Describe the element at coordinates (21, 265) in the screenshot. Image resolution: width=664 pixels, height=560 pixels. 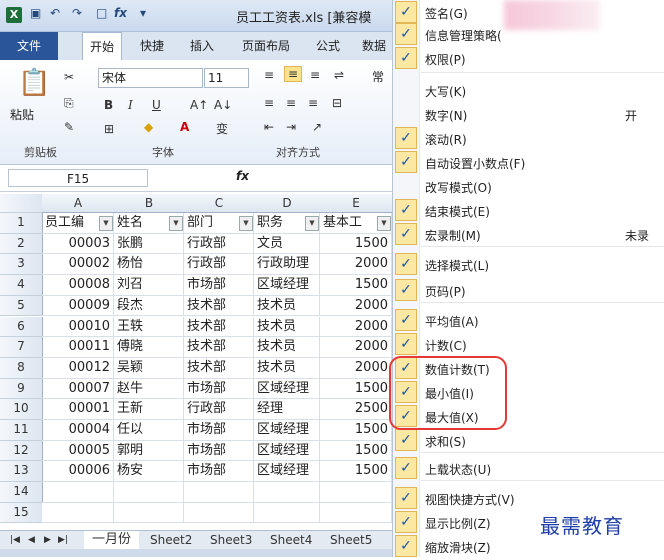
I see `row-header: 3` at that location.